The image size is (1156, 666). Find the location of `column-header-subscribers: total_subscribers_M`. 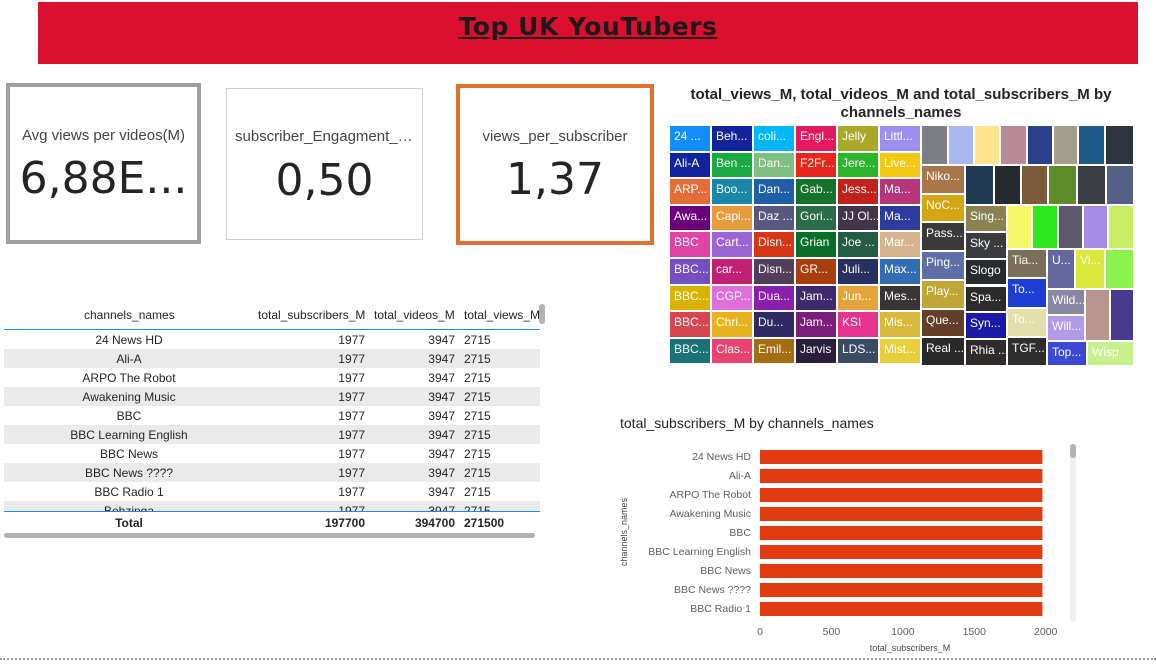

column-header-subscribers: total_subscribers_M is located at coordinates (311, 315).